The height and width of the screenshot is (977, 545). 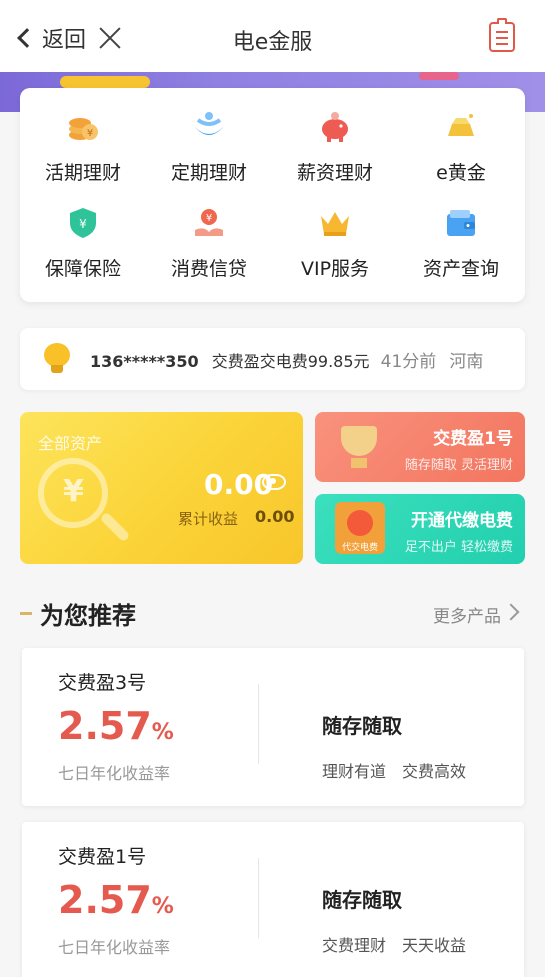 What do you see at coordinates (408, 362) in the screenshot?
I see `notice-time: 41分前` at bounding box center [408, 362].